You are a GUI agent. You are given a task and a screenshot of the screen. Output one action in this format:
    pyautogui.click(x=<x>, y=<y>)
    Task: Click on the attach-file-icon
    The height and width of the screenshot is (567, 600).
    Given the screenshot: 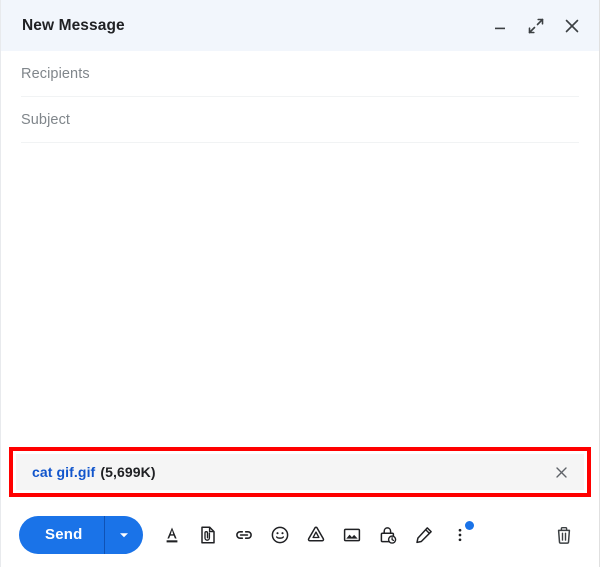 What is the action you would take?
    pyautogui.click(x=208, y=535)
    